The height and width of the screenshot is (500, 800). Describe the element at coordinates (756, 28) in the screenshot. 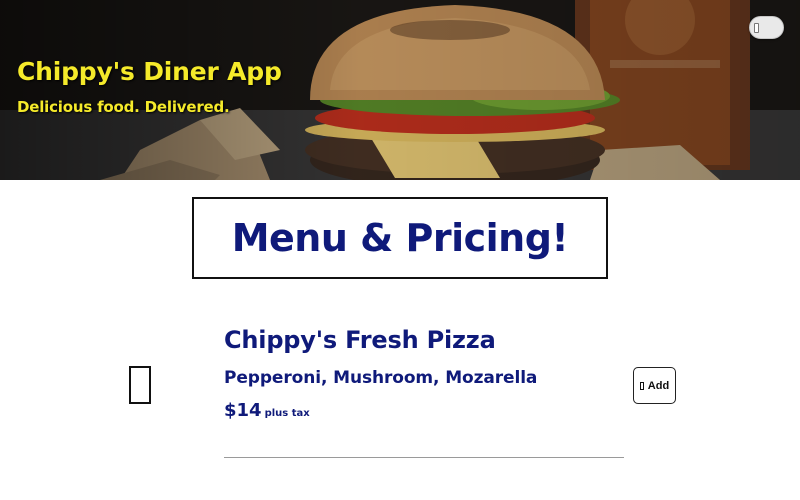

I see `toggle-switch-icon` at that location.